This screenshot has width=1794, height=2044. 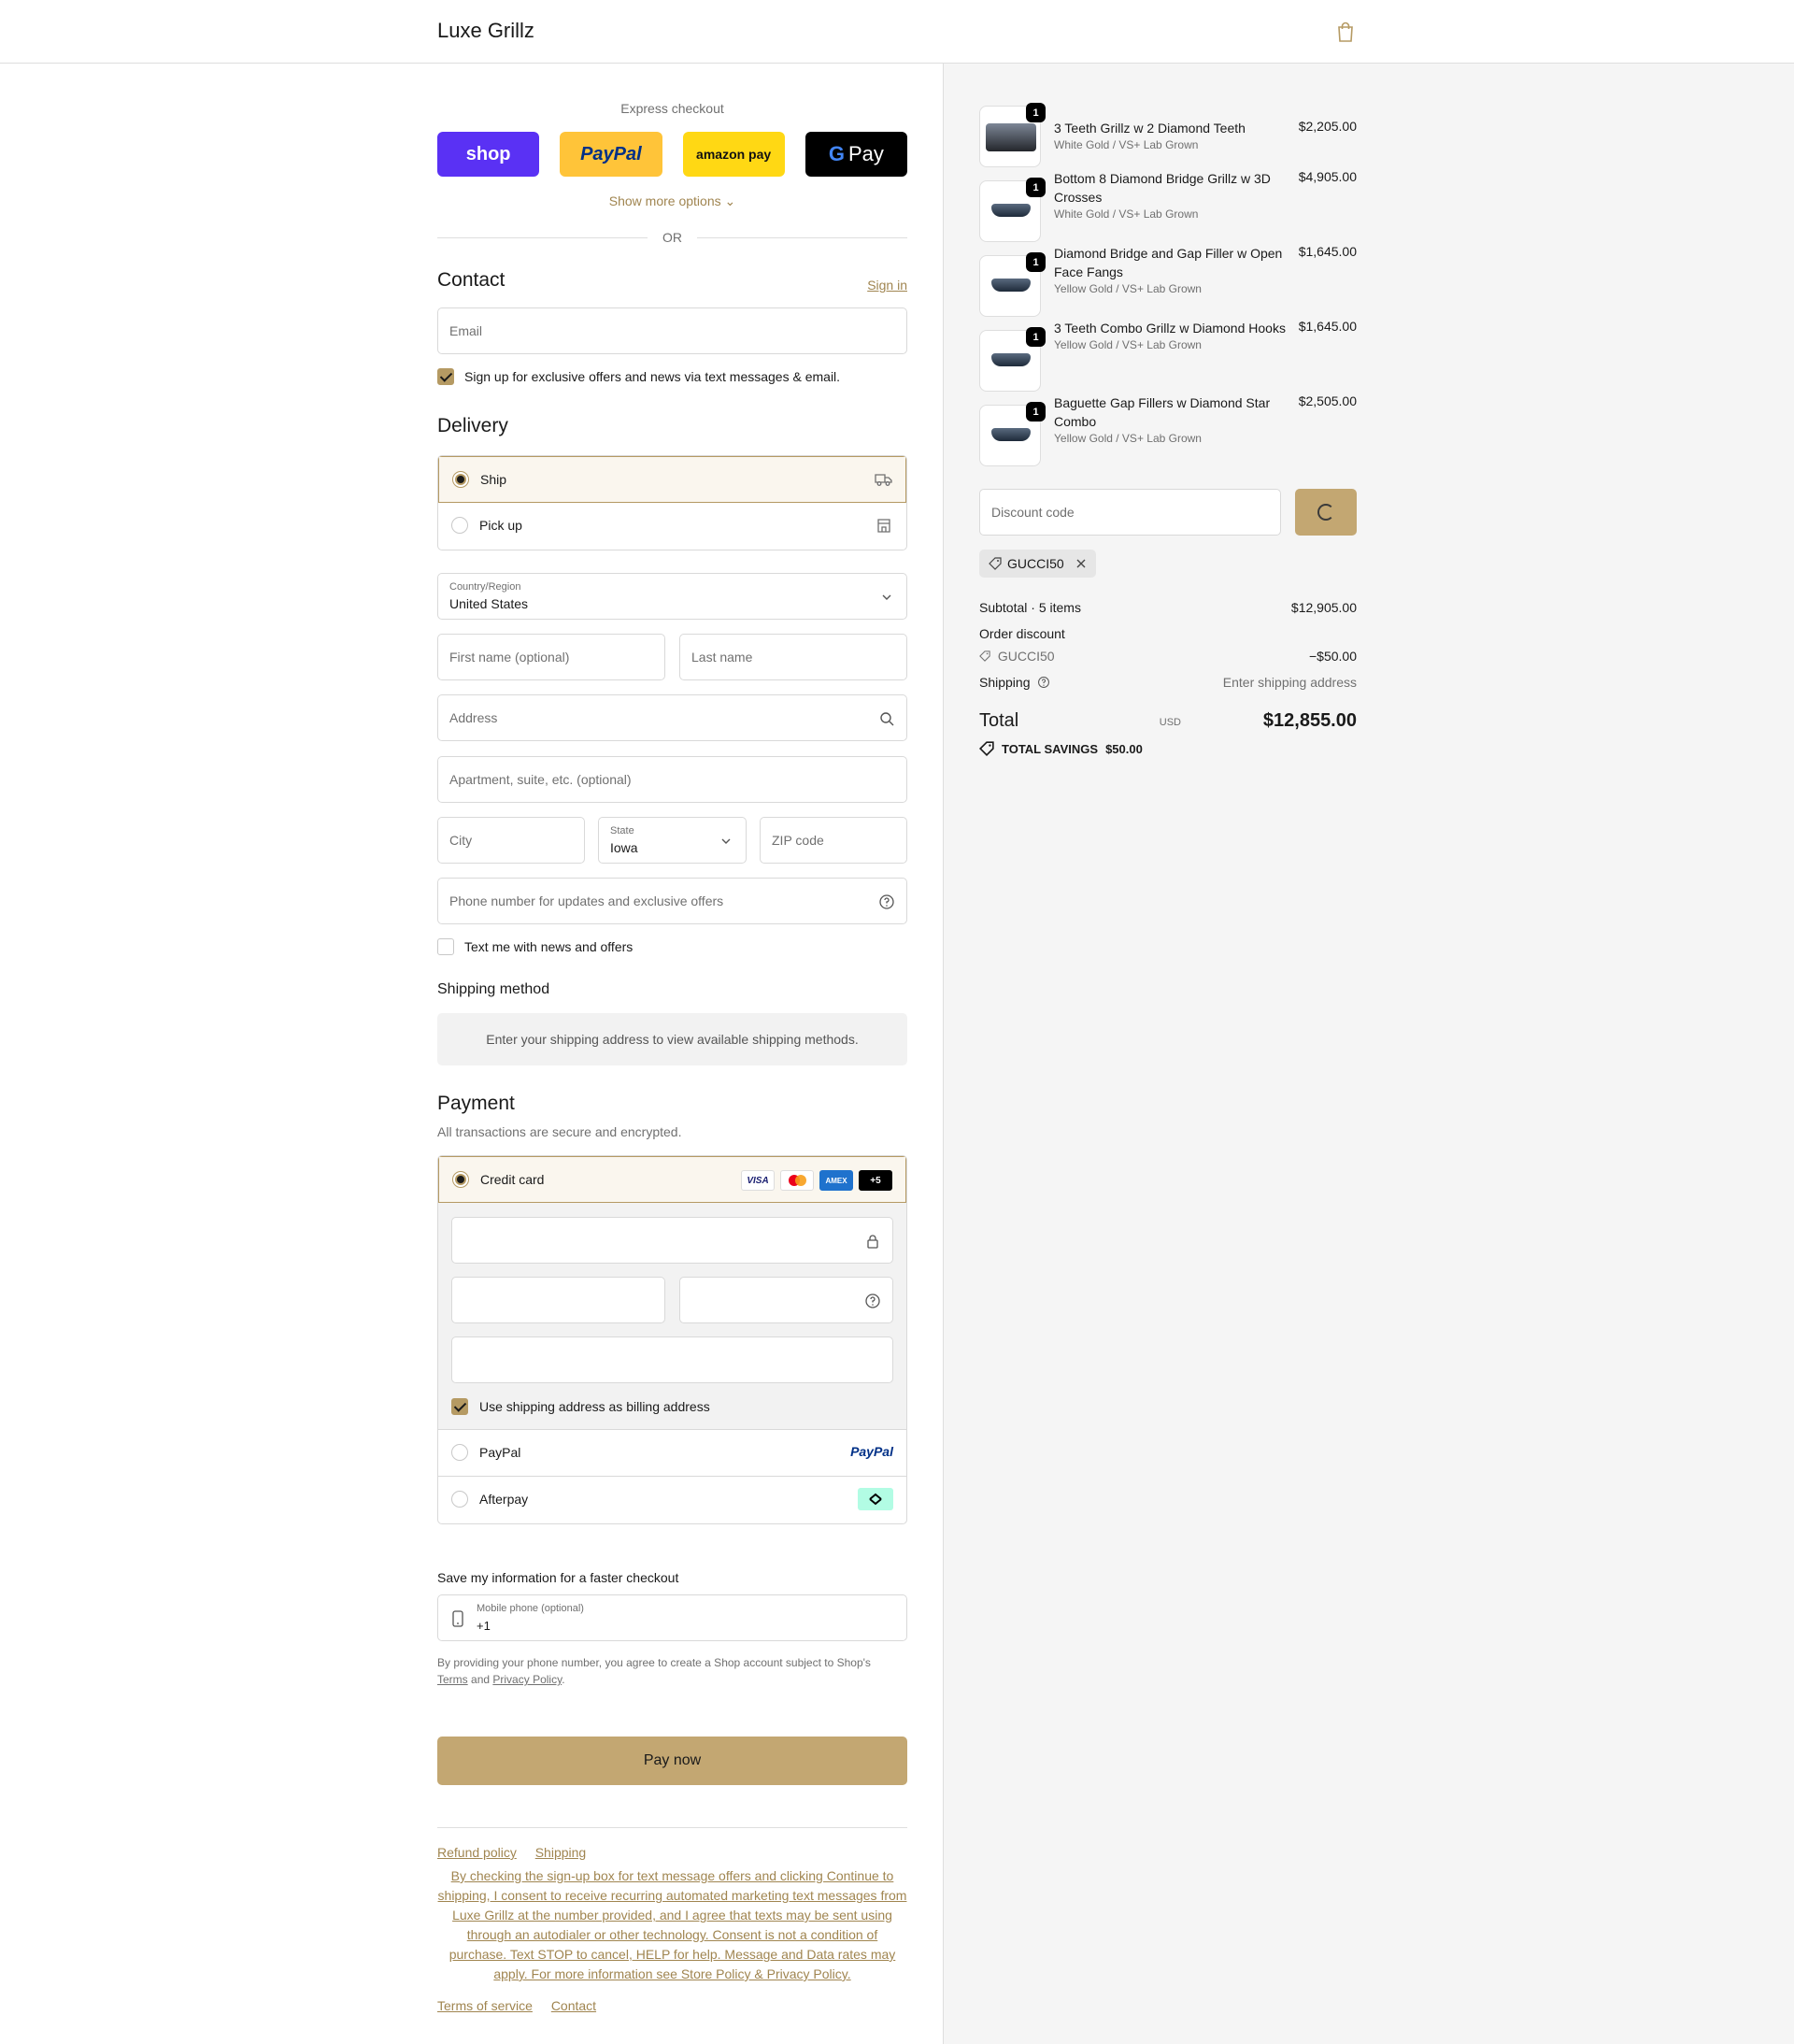 What do you see at coordinates (786, 1300) in the screenshot?
I see `security-code-field` at bounding box center [786, 1300].